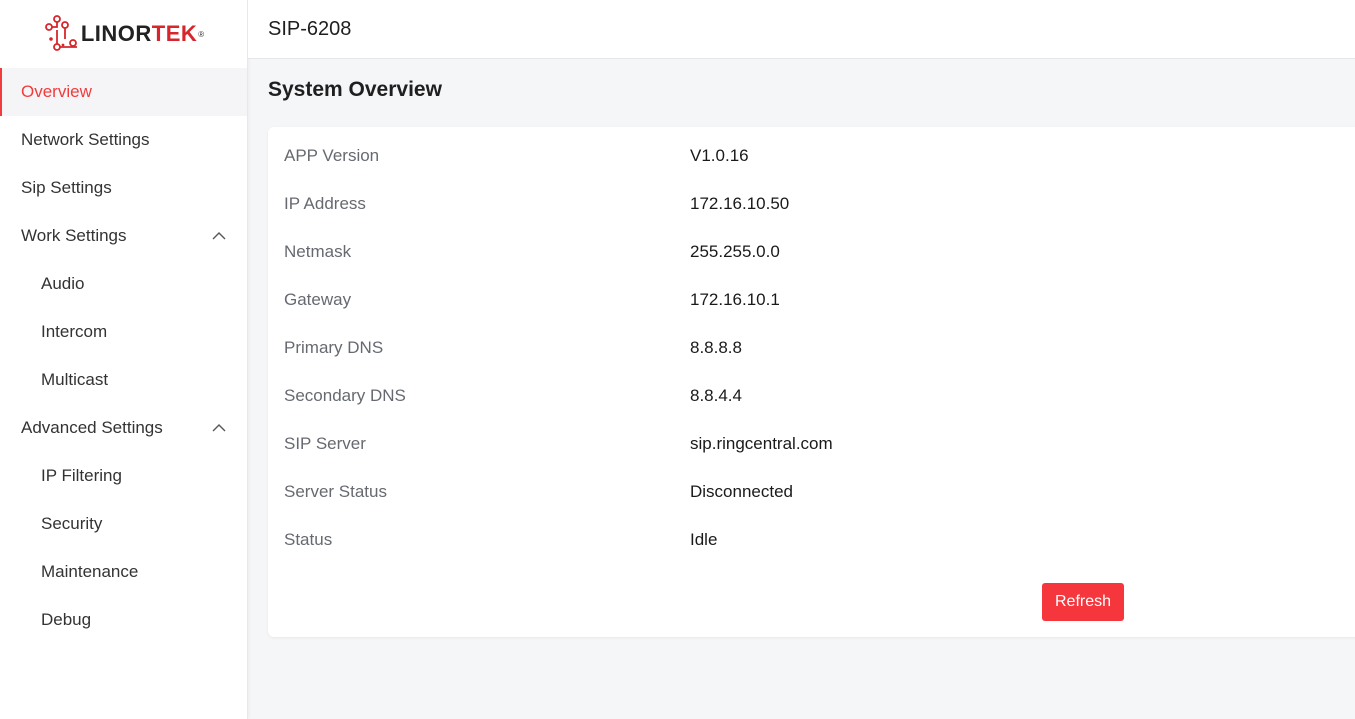 The image size is (1355, 719). I want to click on info-label: Gateway, so click(318, 299).